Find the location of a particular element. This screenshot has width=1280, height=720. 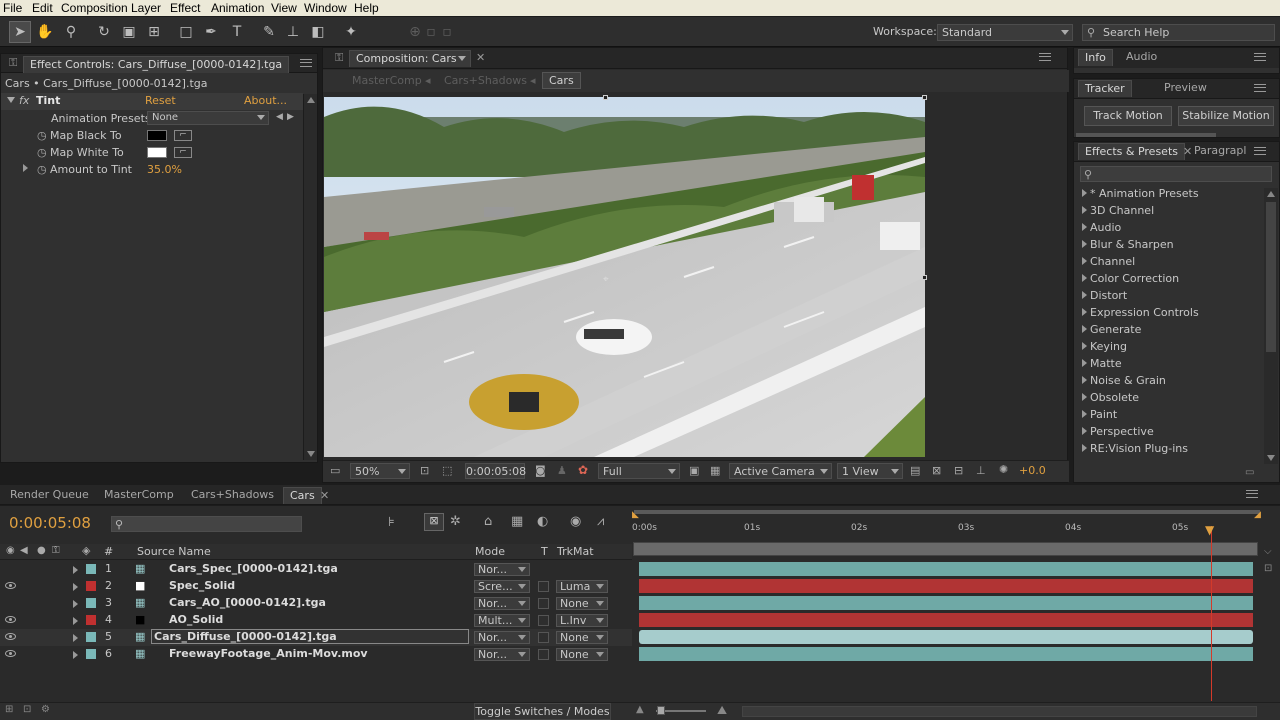

rotate-tool-icon: ↻ is located at coordinates (104, 32).